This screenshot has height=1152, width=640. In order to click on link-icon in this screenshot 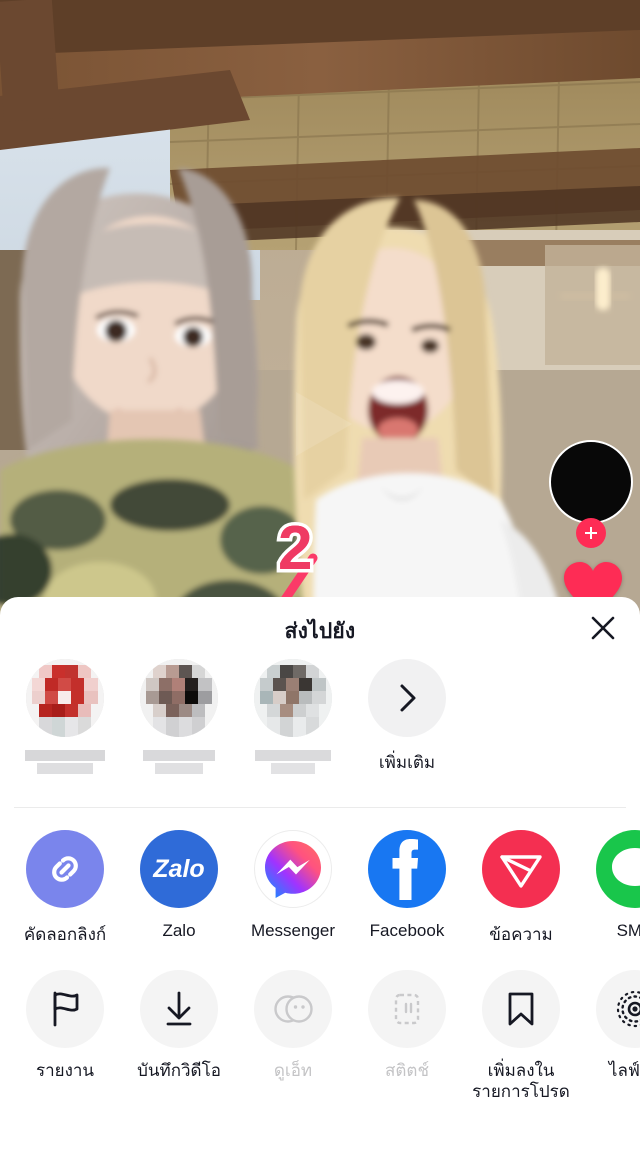, I will do `click(65, 869)`.